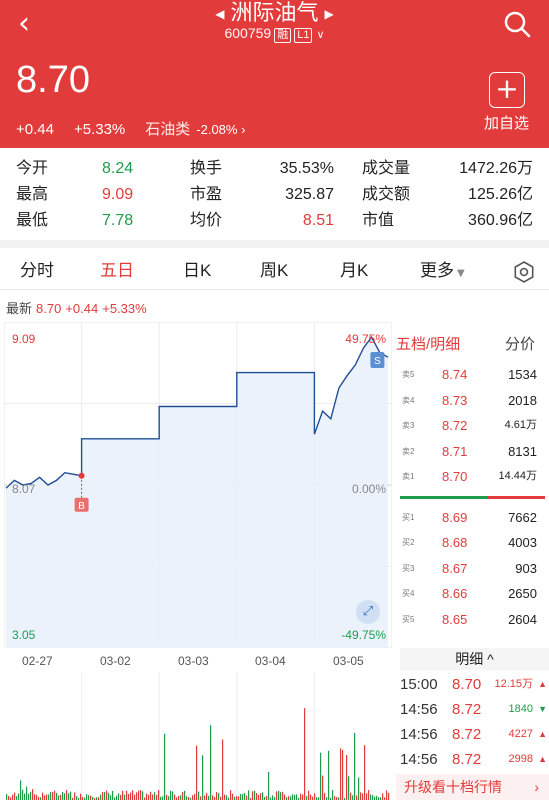 This screenshot has height=800, width=549. Describe the element at coordinates (283, 35) in the screenshot. I see `margin-tag: 融` at that location.